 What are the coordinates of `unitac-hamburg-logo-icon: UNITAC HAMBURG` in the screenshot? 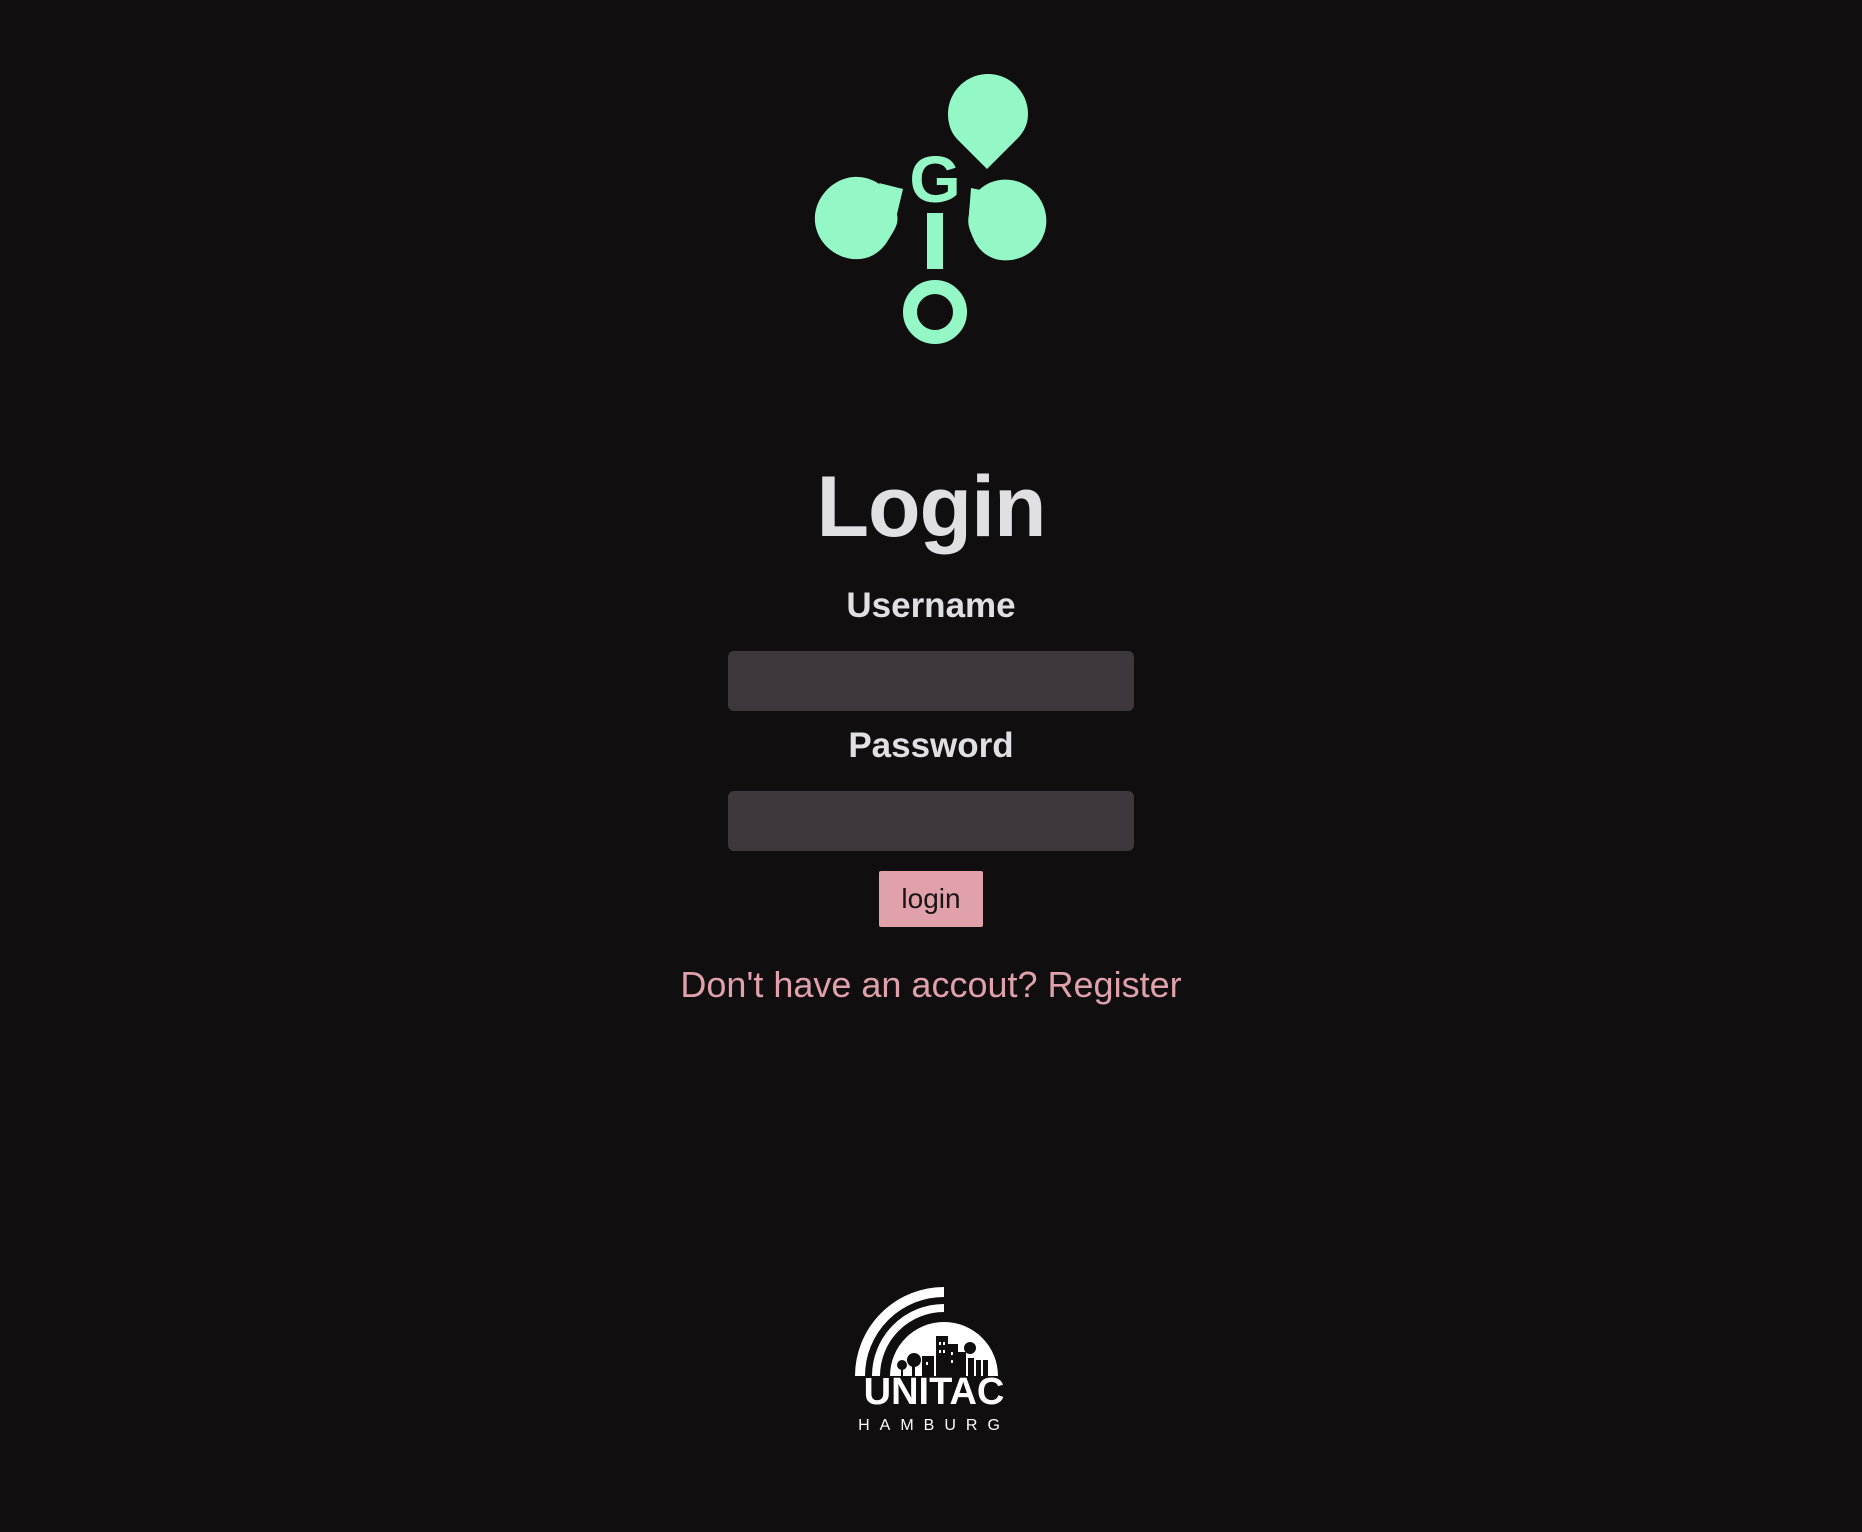 It's located at (932, 1360).